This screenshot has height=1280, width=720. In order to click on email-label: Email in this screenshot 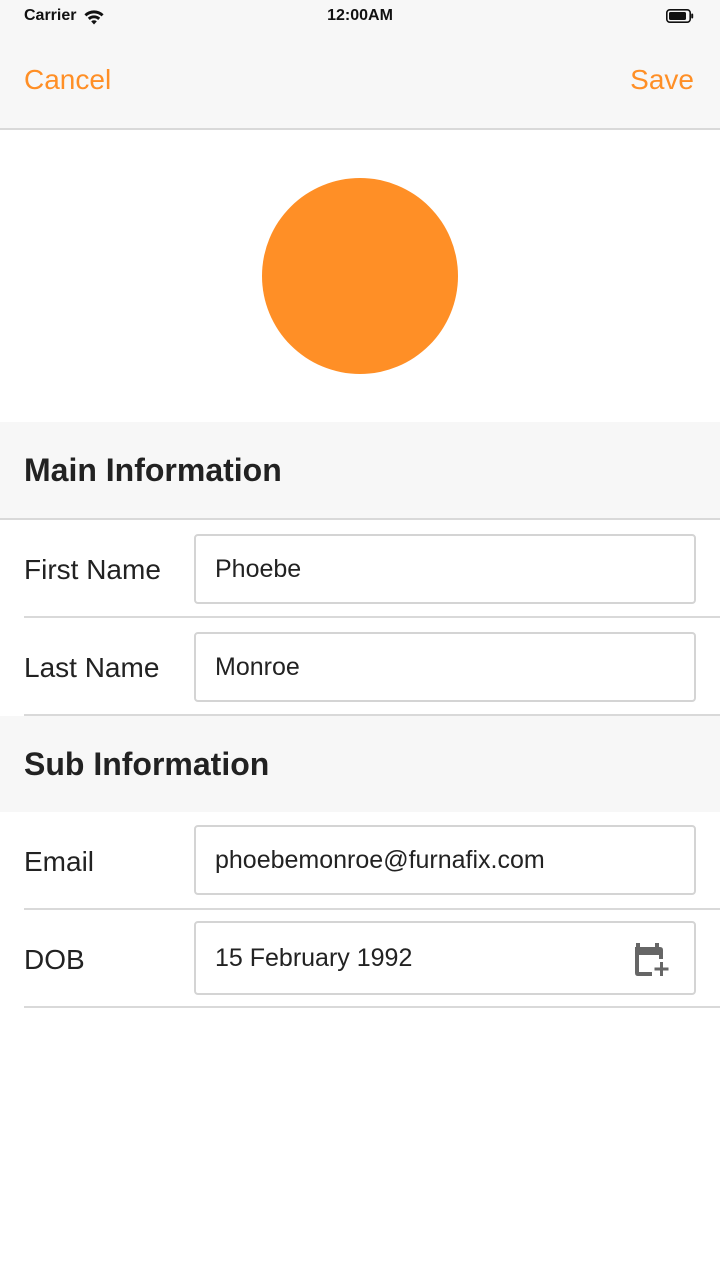, I will do `click(59, 861)`.